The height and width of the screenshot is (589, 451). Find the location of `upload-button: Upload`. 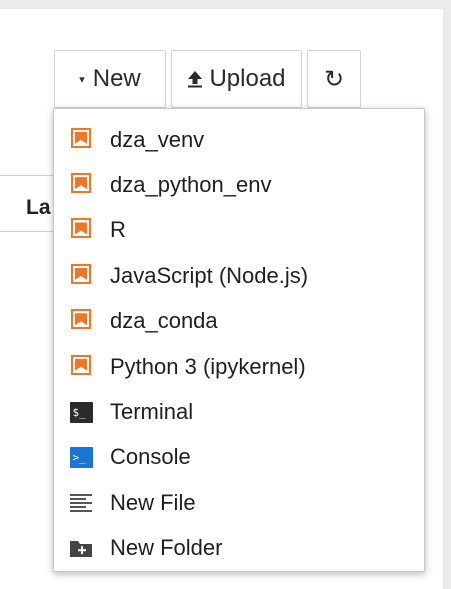

upload-button: Upload is located at coordinates (236, 79).